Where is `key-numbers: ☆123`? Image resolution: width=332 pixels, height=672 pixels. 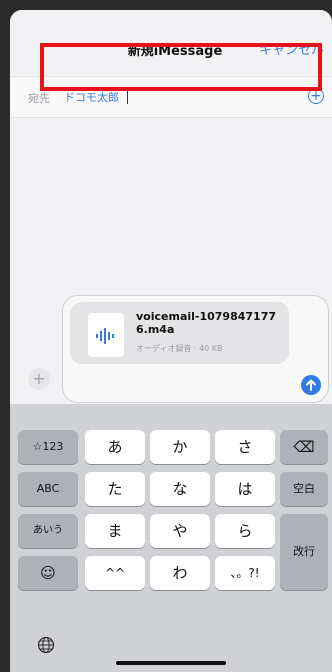
key-numbers: ☆123 is located at coordinates (48, 447).